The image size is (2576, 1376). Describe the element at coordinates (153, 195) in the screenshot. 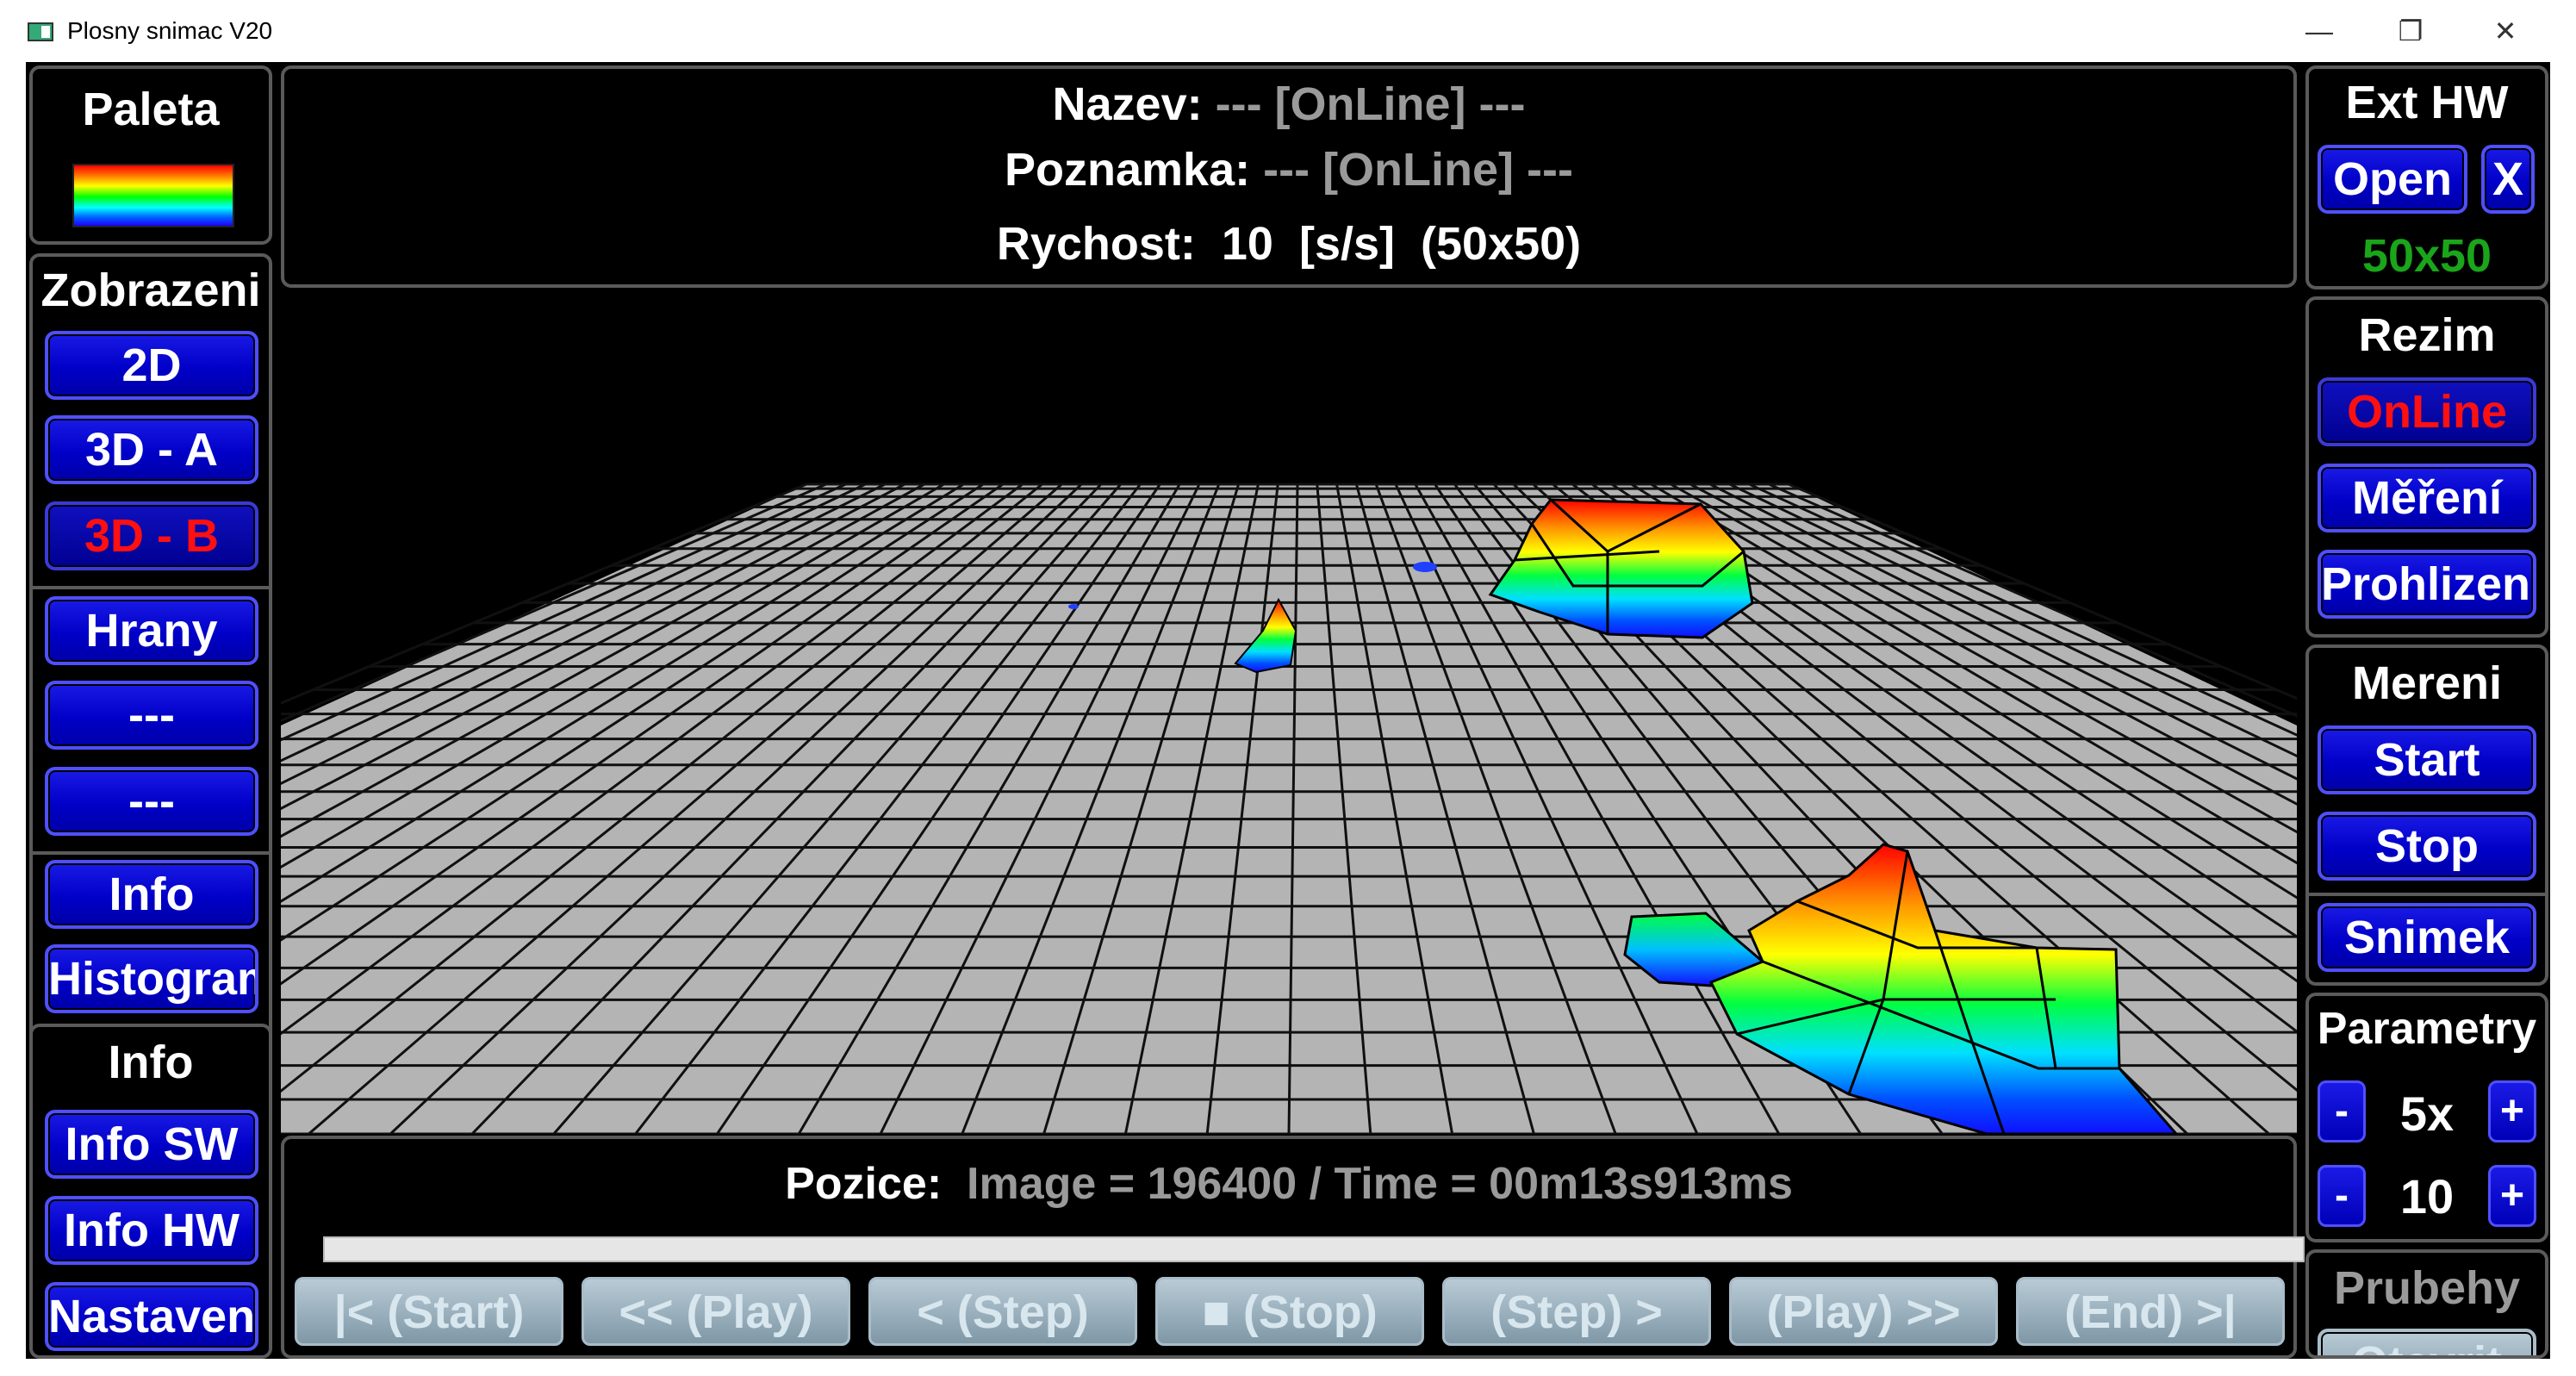

I see `palette-gradient` at that location.